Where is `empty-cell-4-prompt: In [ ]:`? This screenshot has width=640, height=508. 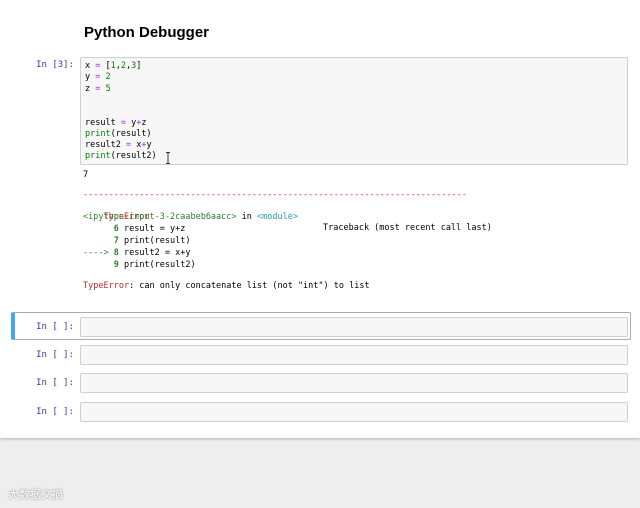
empty-cell-4-prompt: In [ ]: is located at coordinates (55, 412).